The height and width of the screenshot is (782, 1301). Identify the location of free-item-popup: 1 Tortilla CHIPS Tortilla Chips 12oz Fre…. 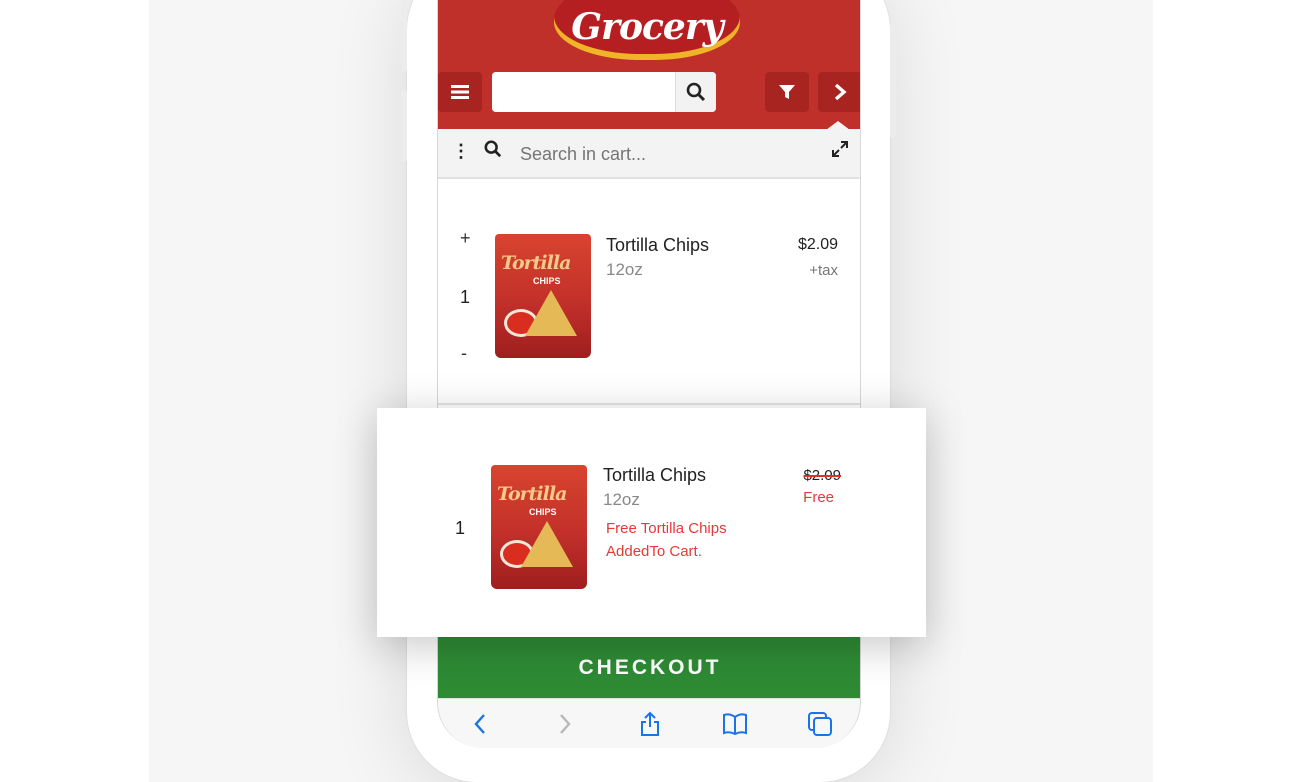
(651, 522).